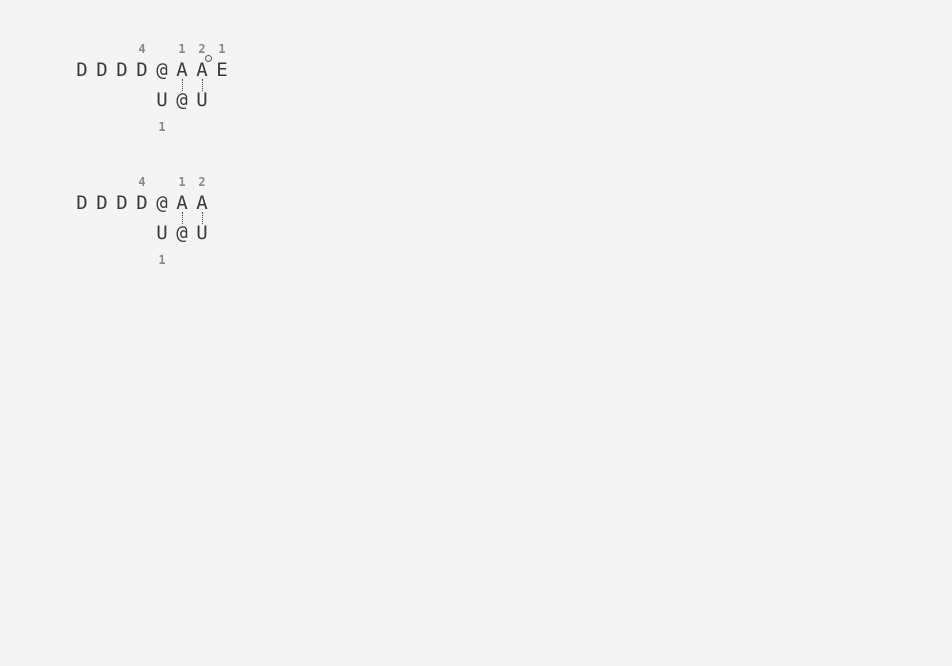  I want to click on top-number: 2, so click(202, 182).